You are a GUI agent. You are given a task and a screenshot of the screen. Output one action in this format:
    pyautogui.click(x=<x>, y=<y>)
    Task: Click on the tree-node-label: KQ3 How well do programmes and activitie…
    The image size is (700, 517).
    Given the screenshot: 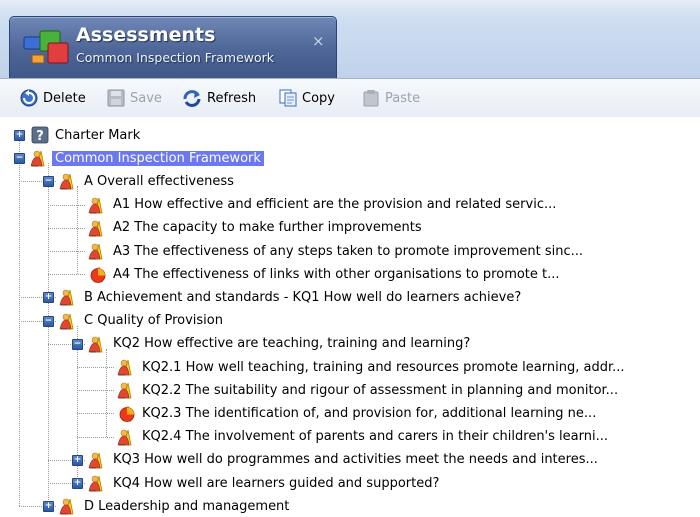 What is the action you would take?
    pyautogui.click(x=355, y=460)
    